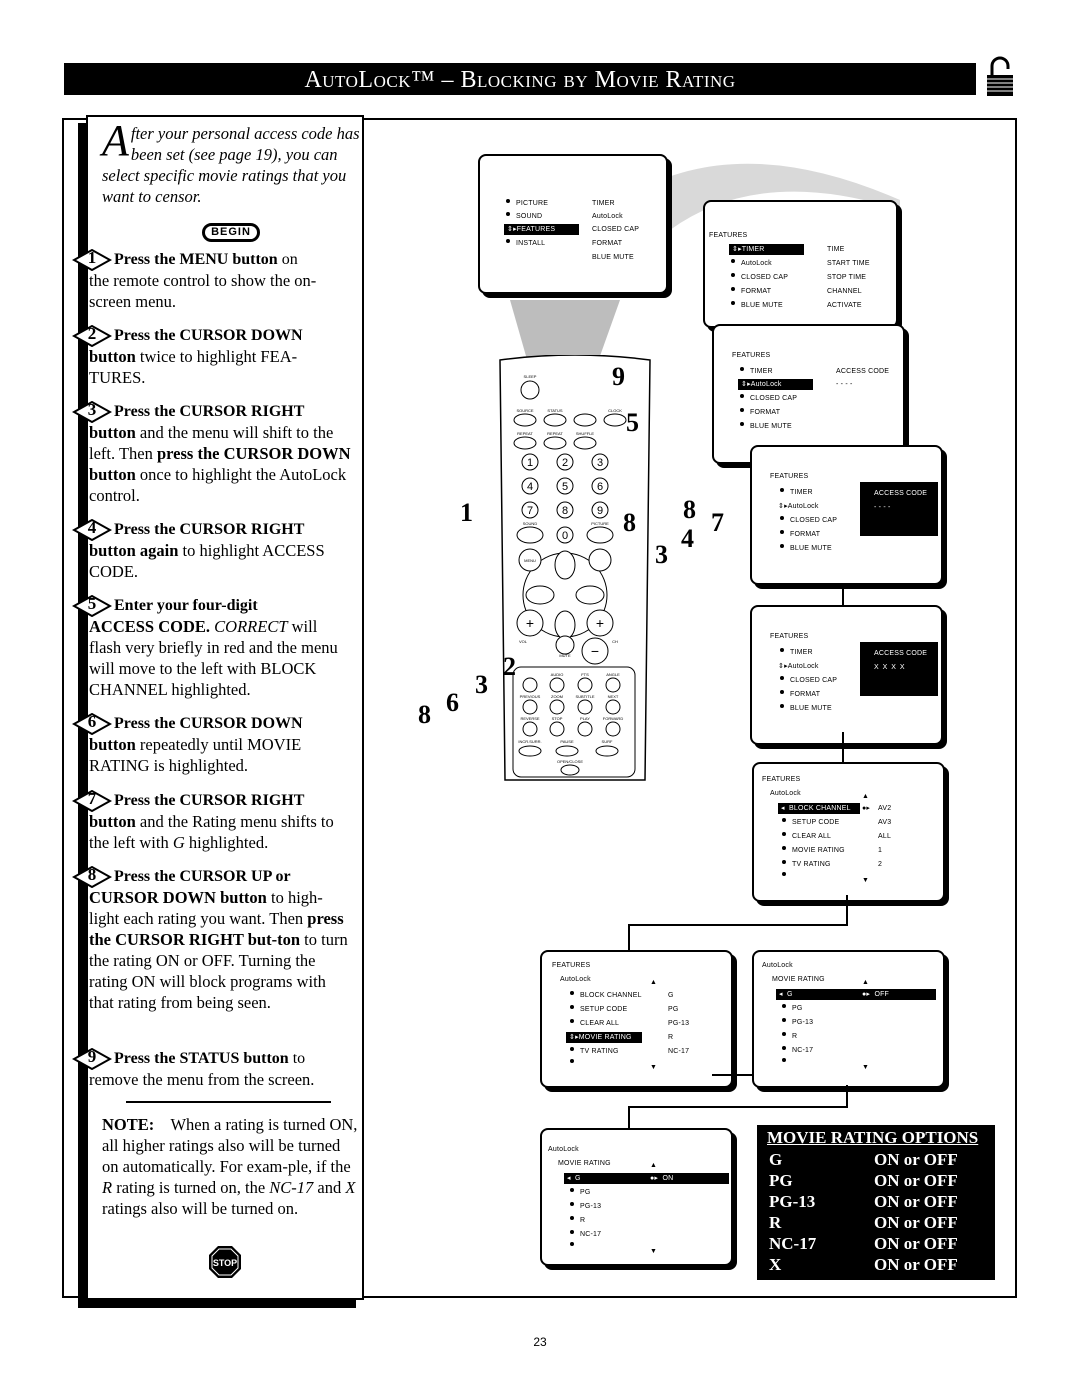 Image resolution: width=1080 pixels, height=1397 pixels. What do you see at coordinates (613, 674) in the screenshot?
I see `svg-text: ANGLE` at bounding box center [613, 674].